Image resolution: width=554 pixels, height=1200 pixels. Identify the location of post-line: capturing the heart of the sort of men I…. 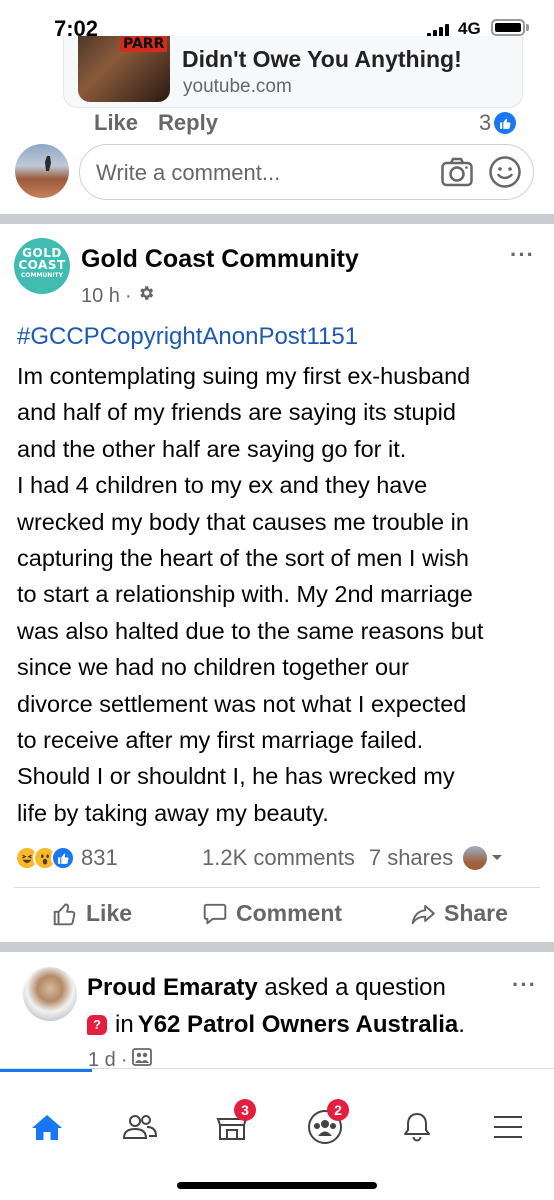
(243, 558).